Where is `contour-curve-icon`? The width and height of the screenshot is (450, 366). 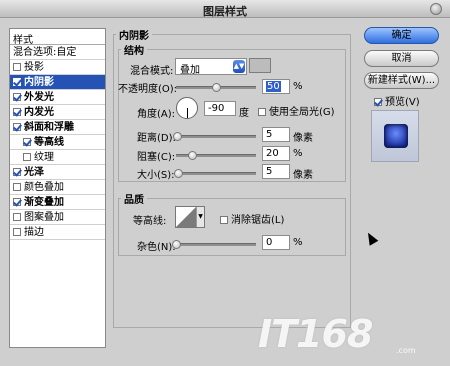 contour-curve-icon is located at coordinates (186, 217).